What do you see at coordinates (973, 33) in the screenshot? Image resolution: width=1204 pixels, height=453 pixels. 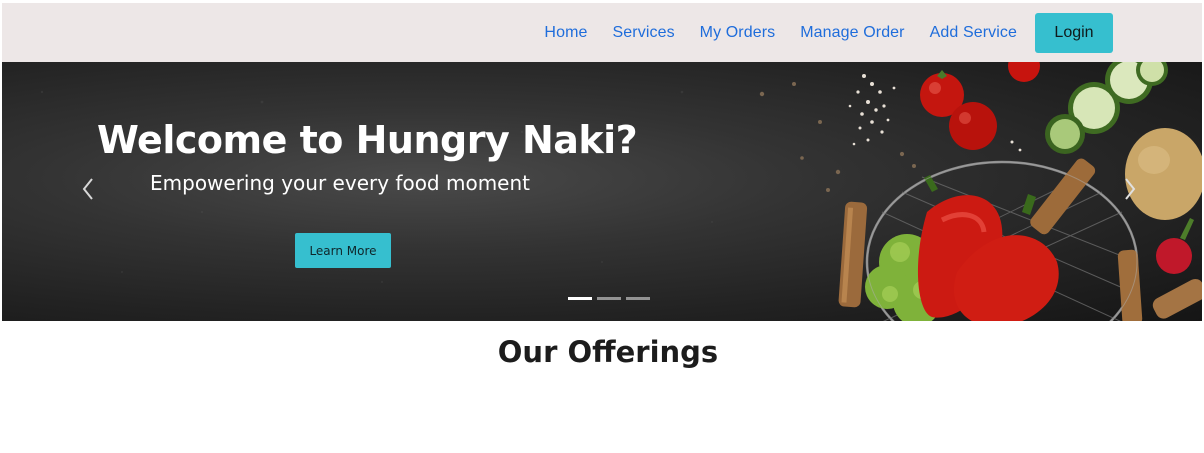 I see `nav-link-add-service: Add Service` at bounding box center [973, 33].